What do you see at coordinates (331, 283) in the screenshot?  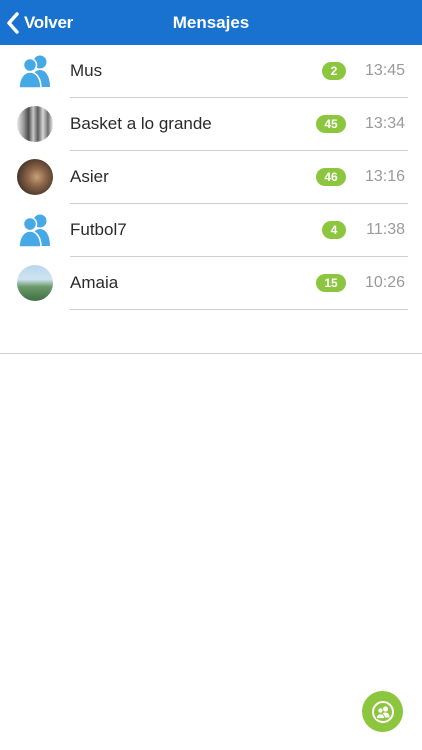 I see `unread-badge: 15` at bounding box center [331, 283].